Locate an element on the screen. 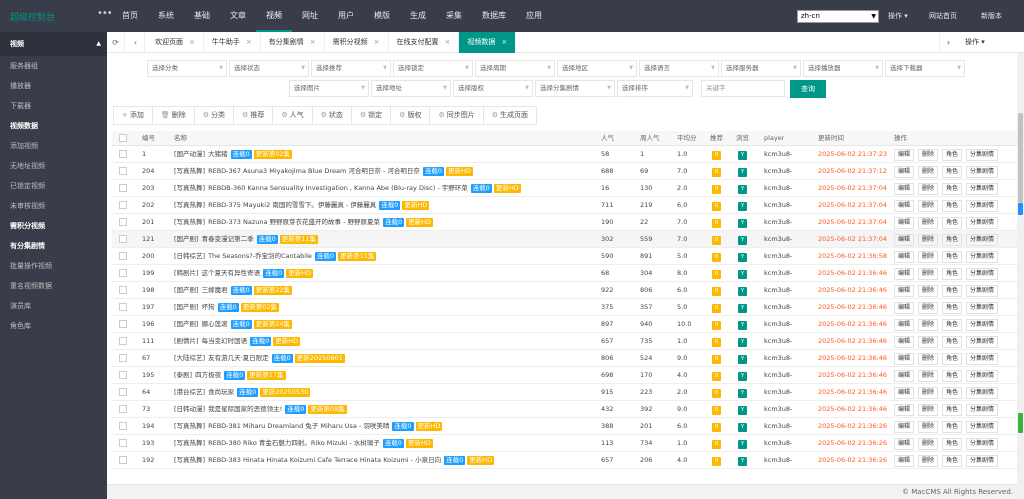 The height and width of the screenshot is (499, 1024). action-button: + 添加 is located at coordinates (133, 115).